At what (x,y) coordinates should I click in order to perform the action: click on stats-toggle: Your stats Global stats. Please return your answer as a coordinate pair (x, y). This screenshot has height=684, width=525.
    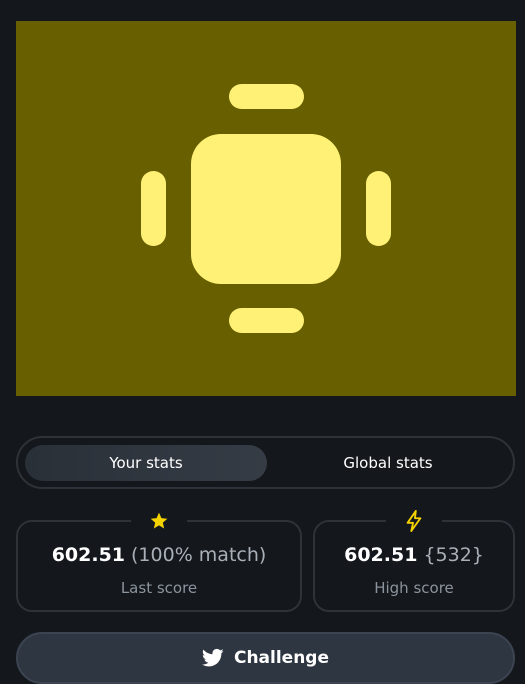
    Looking at the image, I should click on (265, 462).